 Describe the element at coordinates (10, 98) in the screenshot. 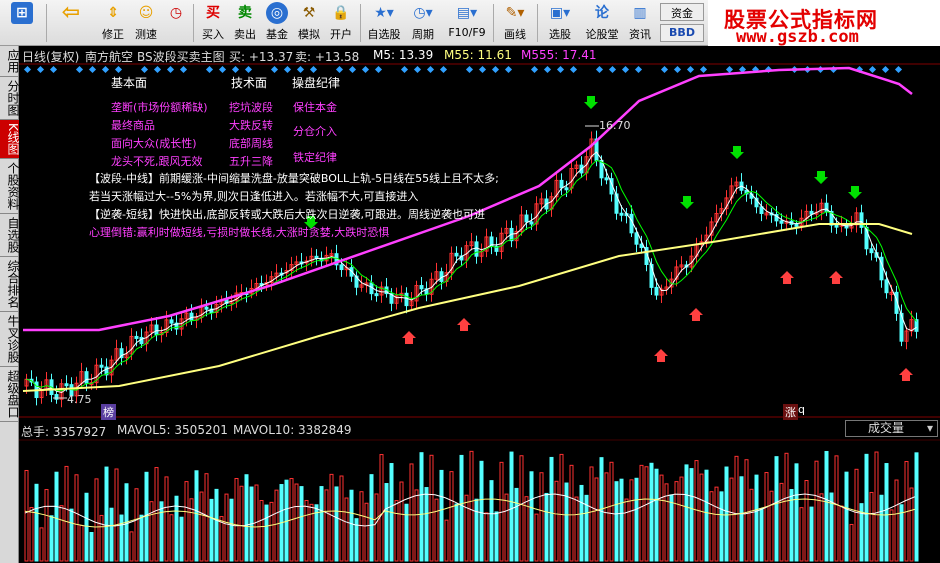

I see `sidebar-tab: 分时图` at that location.